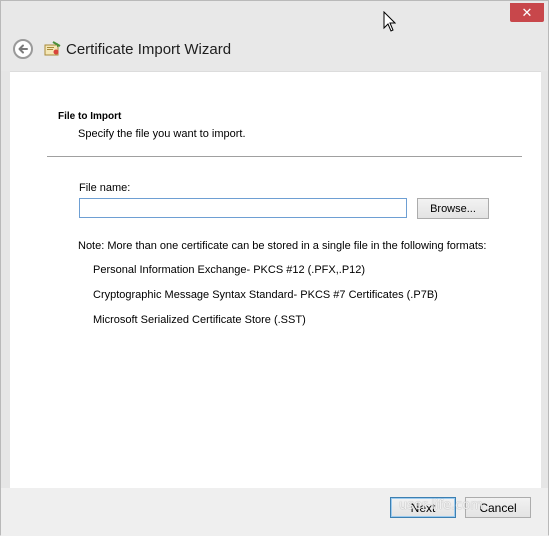 This screenshot has width=549, height=536. Describe the element at coordinates (284, 156) in the screenshot. I see `divider` at that location.